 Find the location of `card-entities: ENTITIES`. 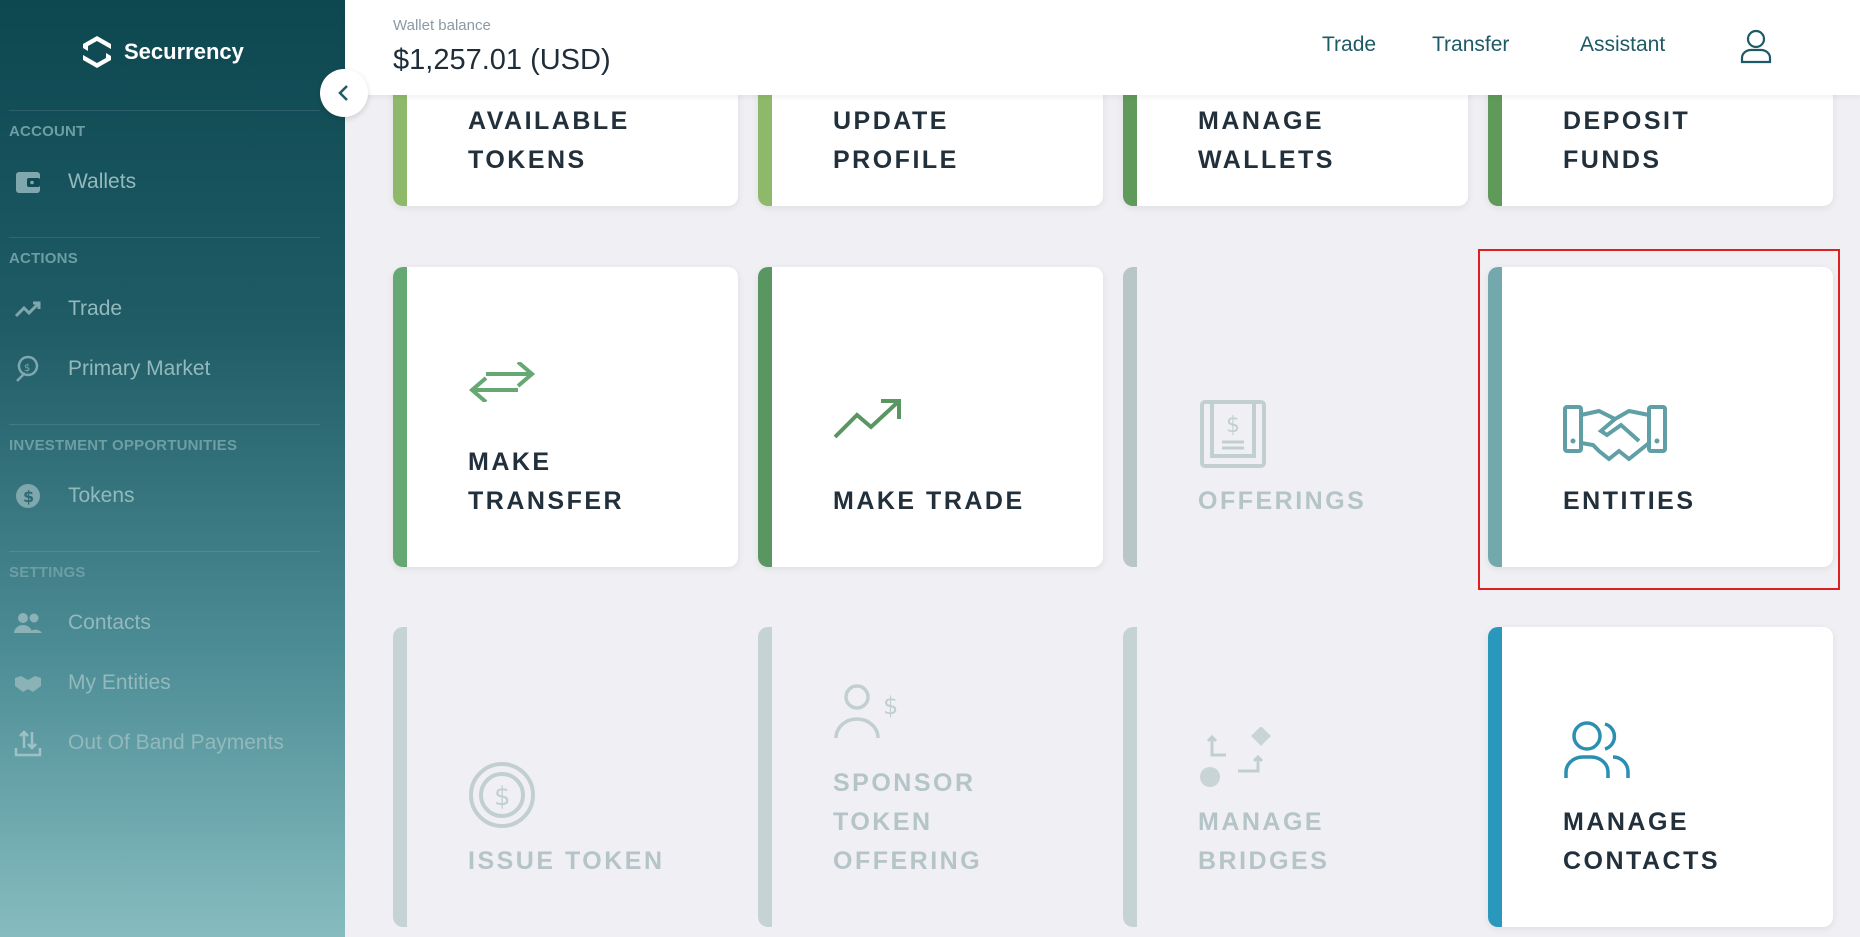

card-entities: ENTITIES is located at coordinates (1660, 417).